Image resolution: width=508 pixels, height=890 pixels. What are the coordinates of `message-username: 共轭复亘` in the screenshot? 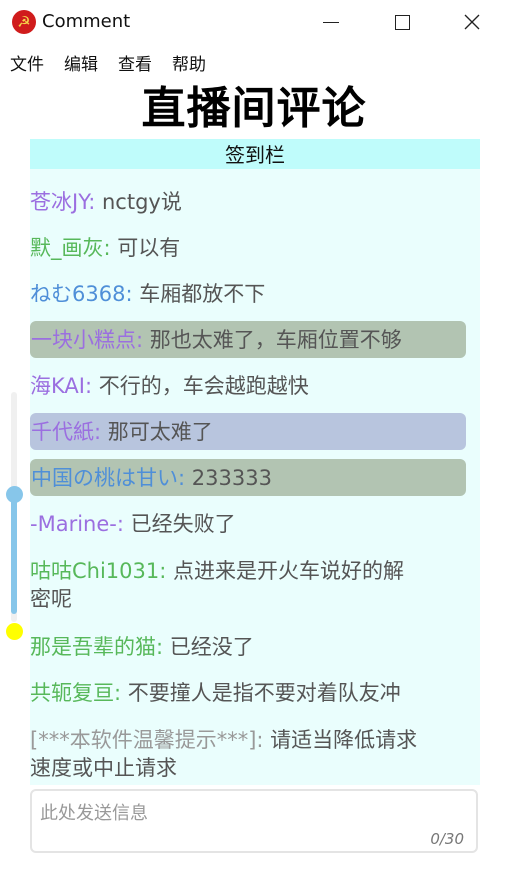 It's located at (72, 693).